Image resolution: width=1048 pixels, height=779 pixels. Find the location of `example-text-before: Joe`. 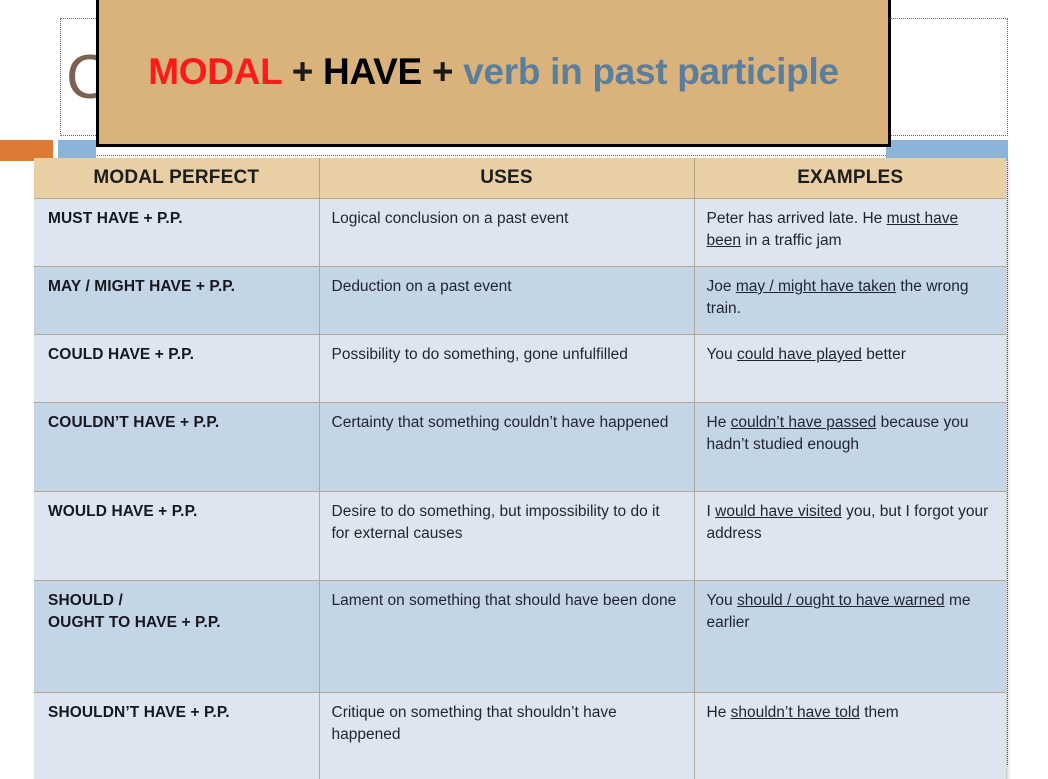

example-text-before: Joe is located at coordinates (721, 286).